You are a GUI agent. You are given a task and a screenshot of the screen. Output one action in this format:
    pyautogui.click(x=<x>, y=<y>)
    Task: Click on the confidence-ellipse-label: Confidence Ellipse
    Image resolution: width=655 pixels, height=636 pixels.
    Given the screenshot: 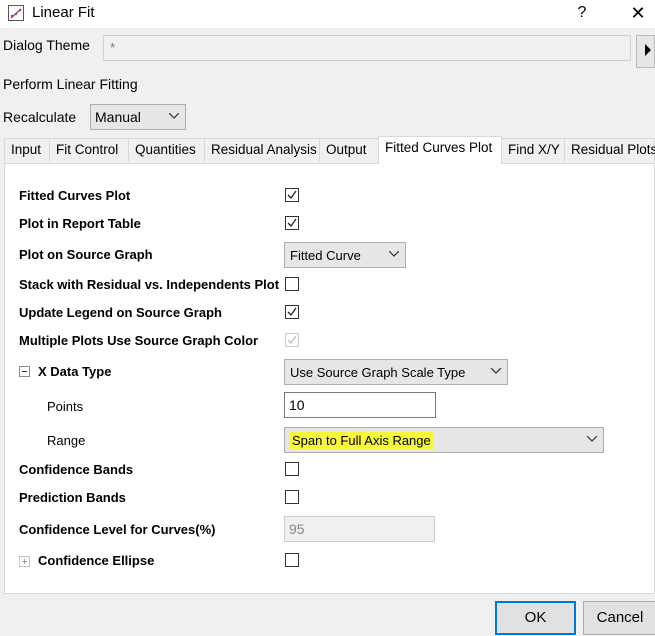 What is the action you would take?
    pyautogui.click(x=96, y=560)
    